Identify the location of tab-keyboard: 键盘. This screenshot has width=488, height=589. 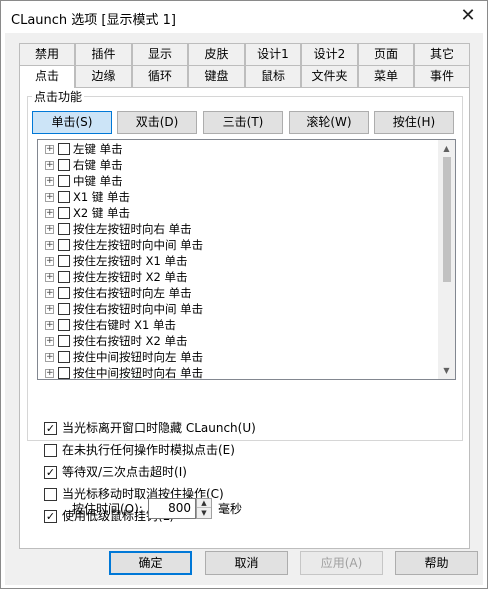
(216, 76).